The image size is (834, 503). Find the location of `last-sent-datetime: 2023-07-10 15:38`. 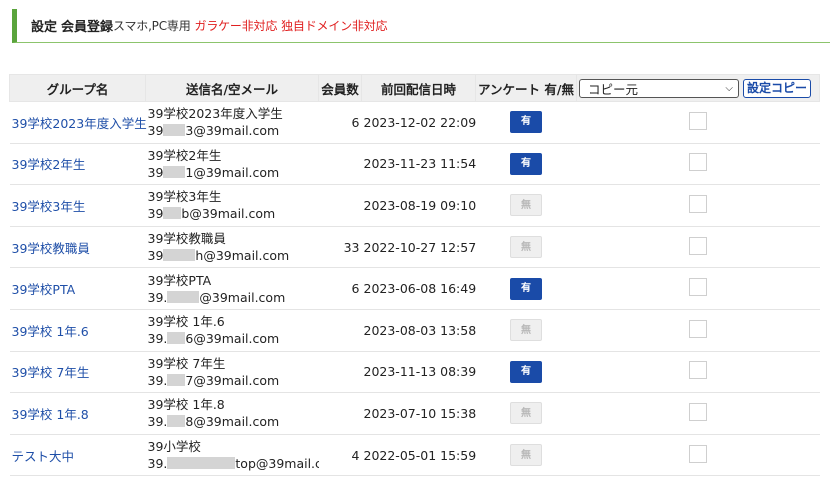

last-sent-datetime: 2023-07-10 15:38 is located at coordinates (418, 413).